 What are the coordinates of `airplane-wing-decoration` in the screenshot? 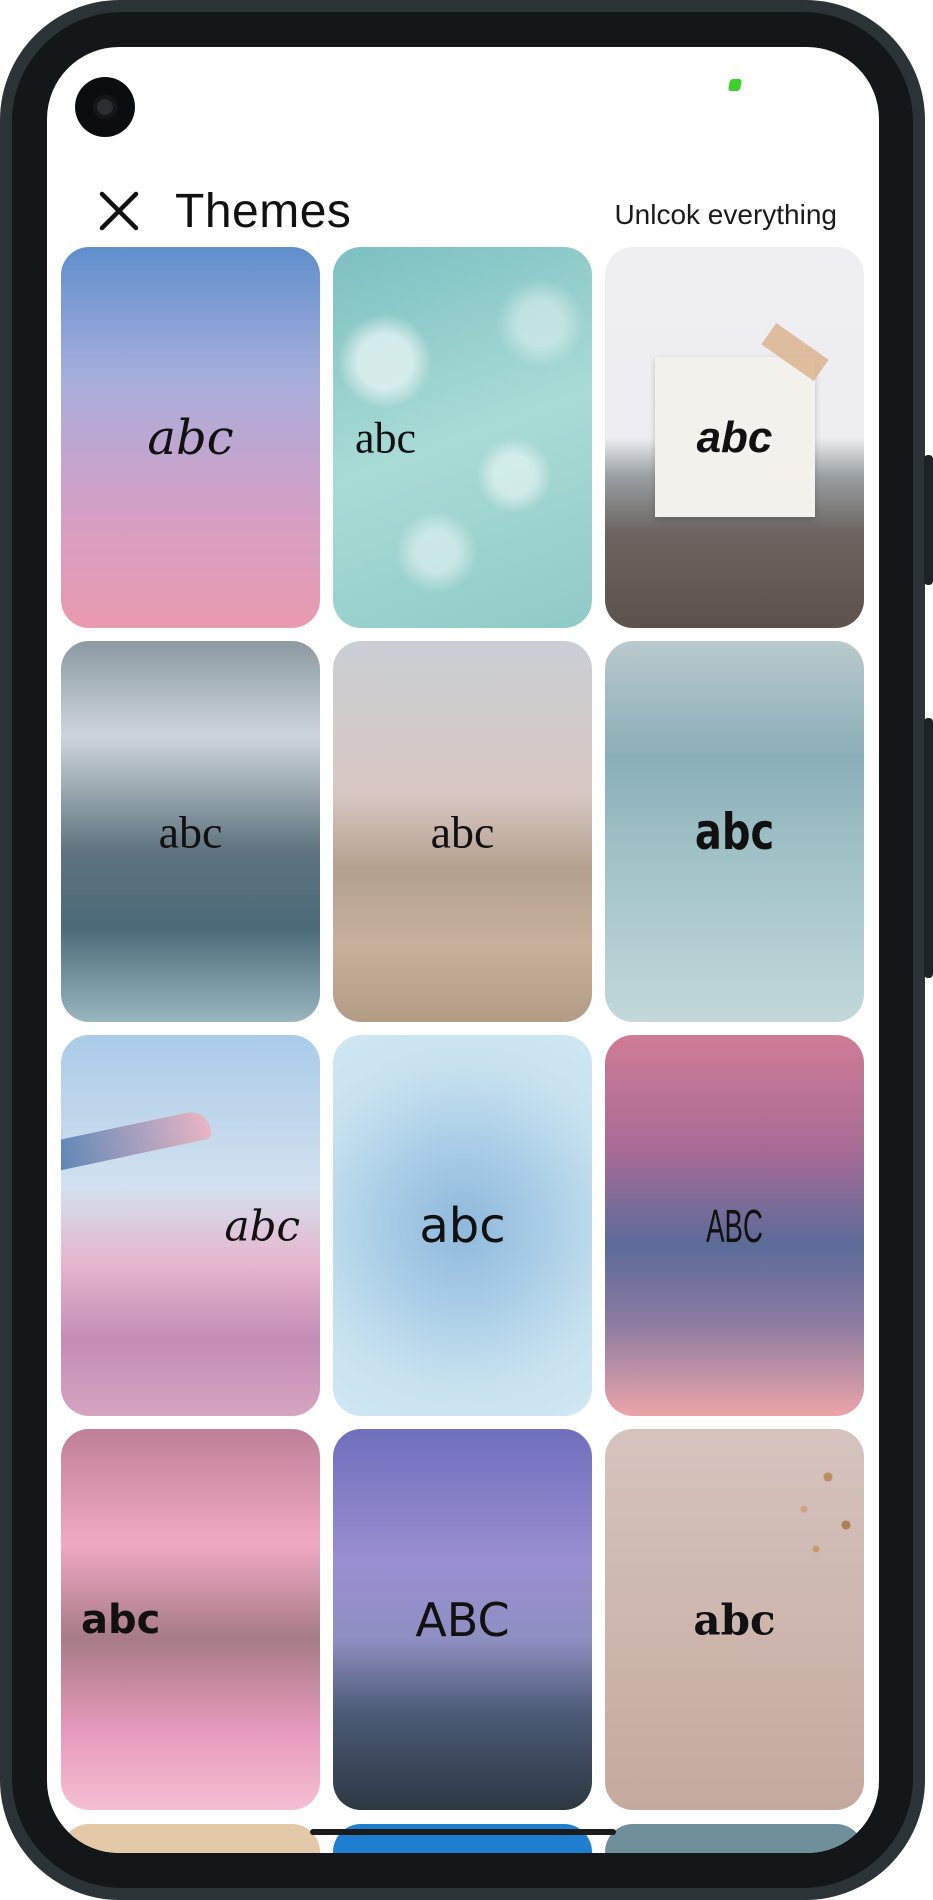 It's located at (137, 1140).